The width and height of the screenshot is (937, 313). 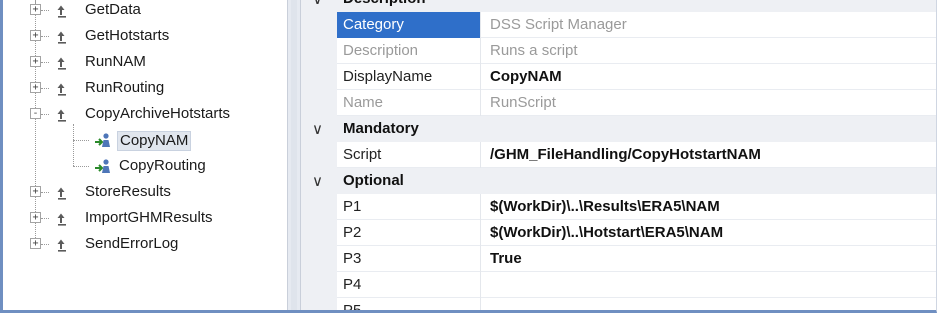 What do you see at coordinates (636, 103) in the screenshot?
I see `property-row: Name RunScript` at bounding box center [636, 103].